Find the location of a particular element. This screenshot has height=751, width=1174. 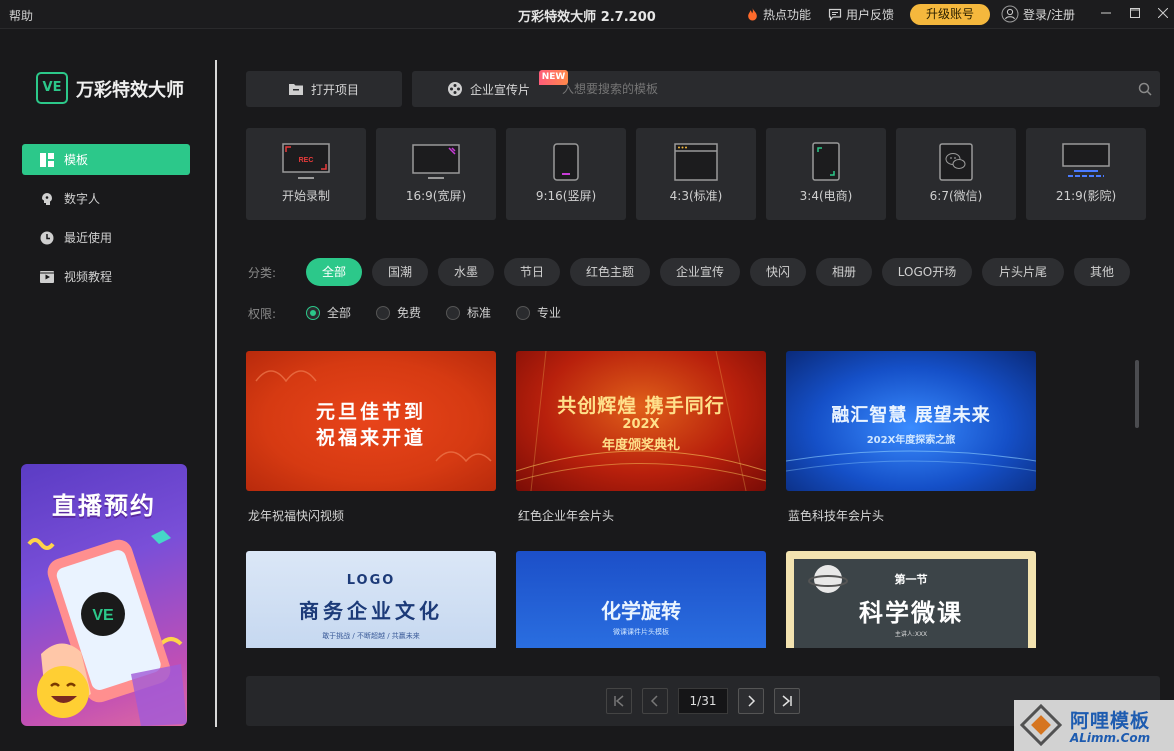

maximize-icon is located at coordinates (1135, 13).